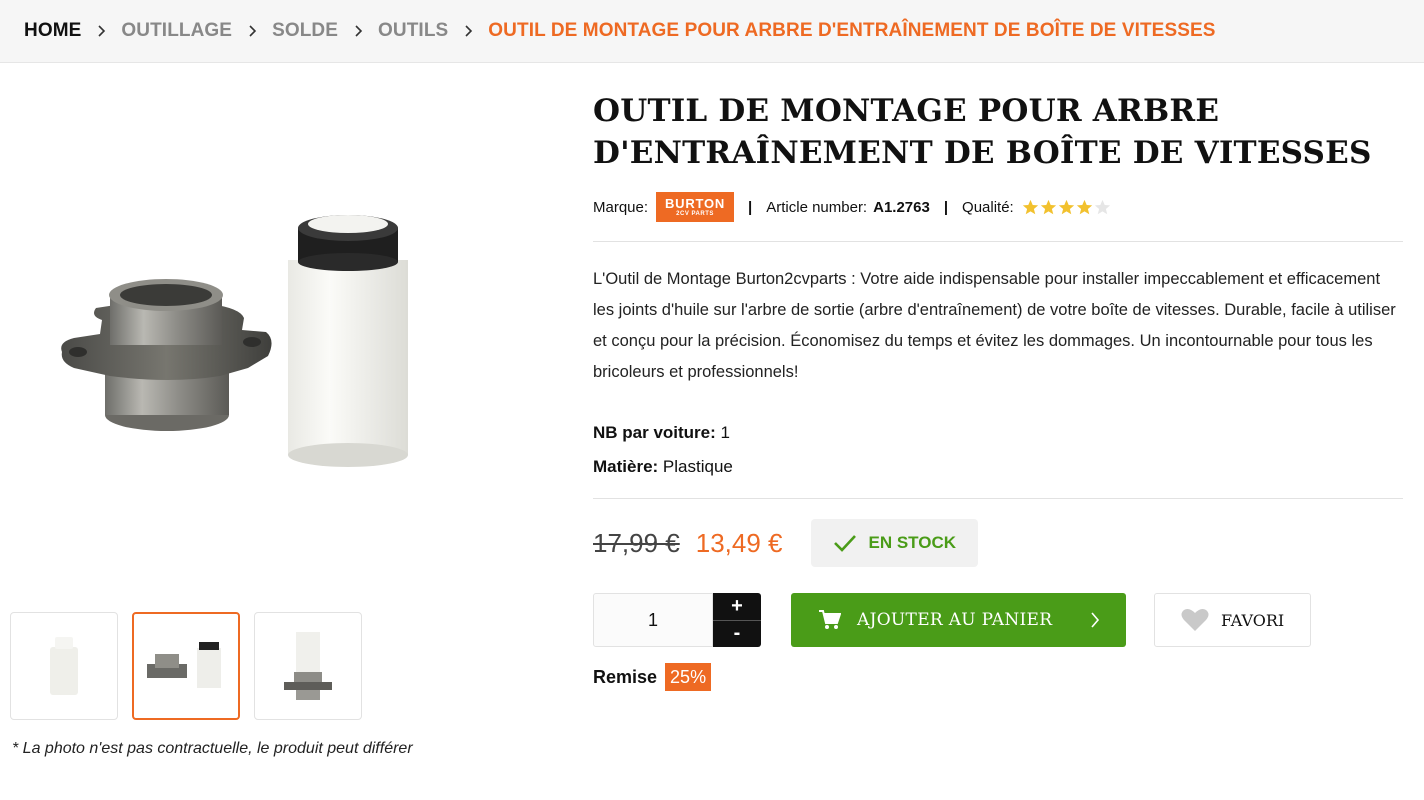 Image resolution: width=1424 pixels, height=800 pixels. What do you see at coordinates (176, 31) in the screenshot?
I see `breadcrumb-outillage: OUTILLAGE` at bounding box center [176, 31].